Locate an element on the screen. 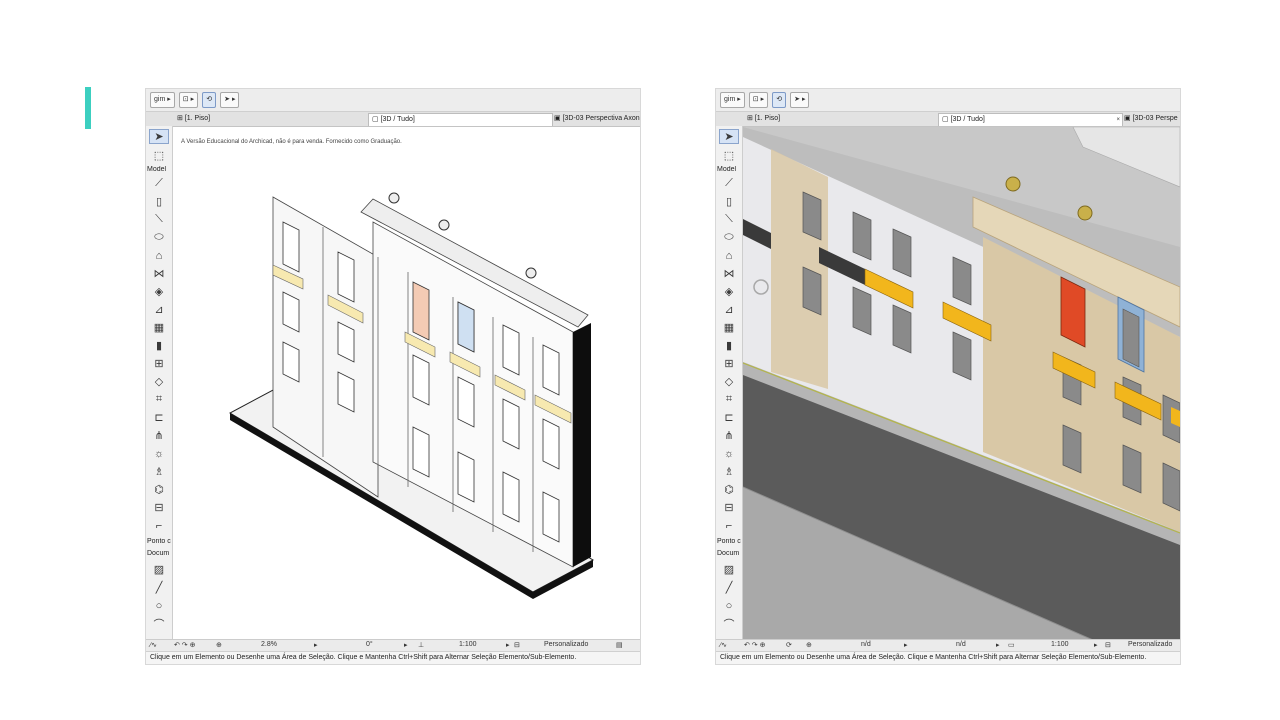 This screenshot has width=1280, height=720. angle-value: 0° is located at coordinates (369, 644).